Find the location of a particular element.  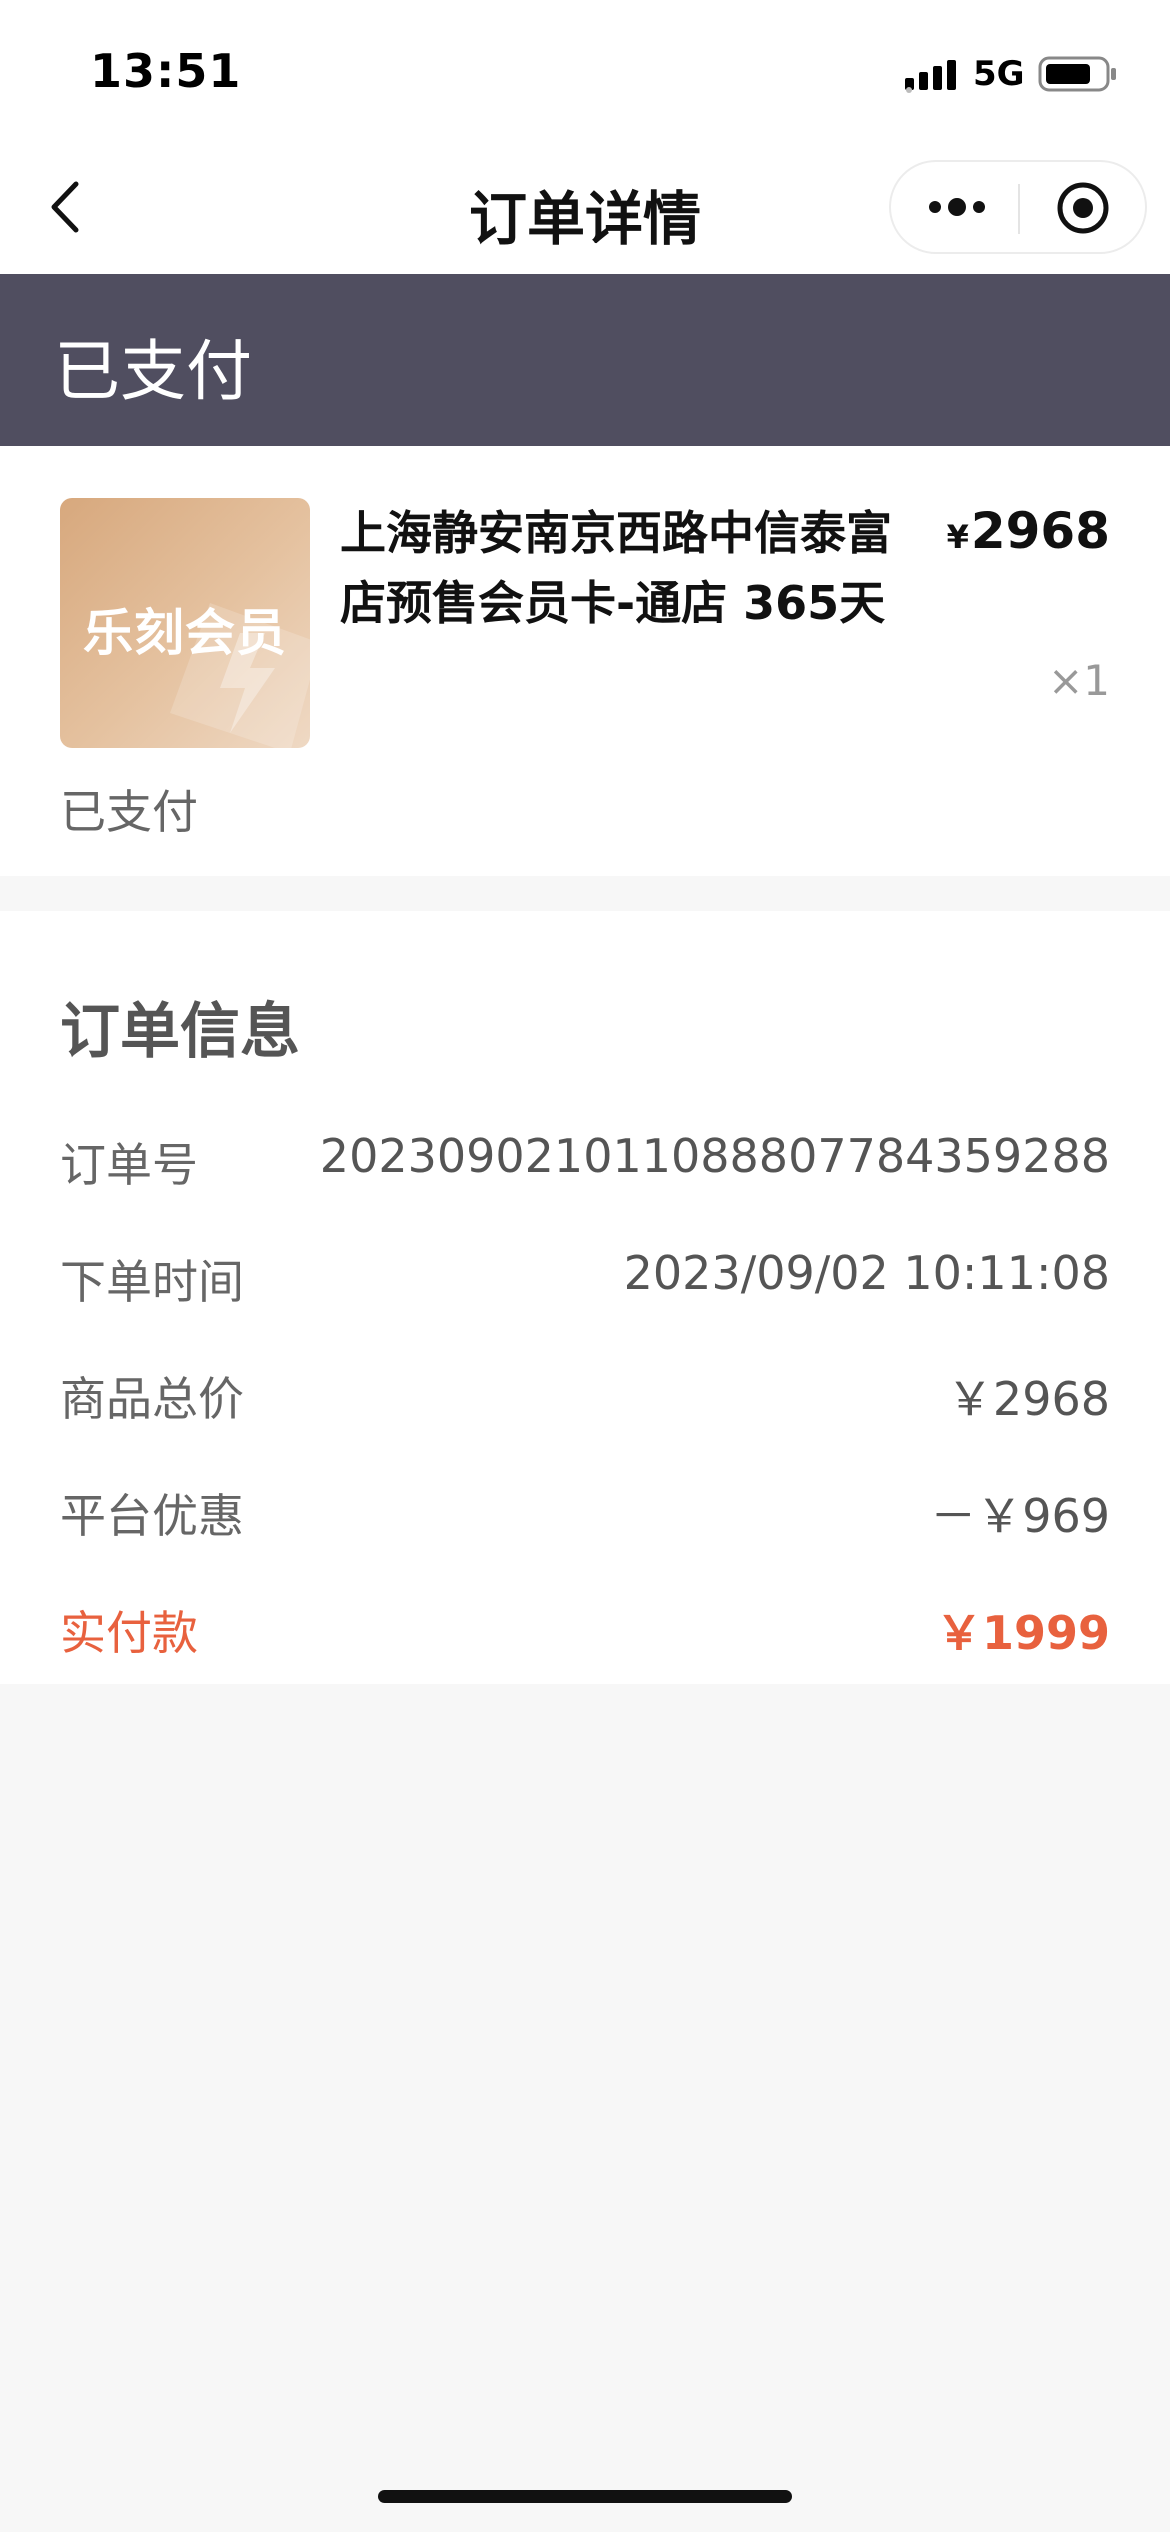

product-payment-status: 已支付 is located at coordinates (129, 812).